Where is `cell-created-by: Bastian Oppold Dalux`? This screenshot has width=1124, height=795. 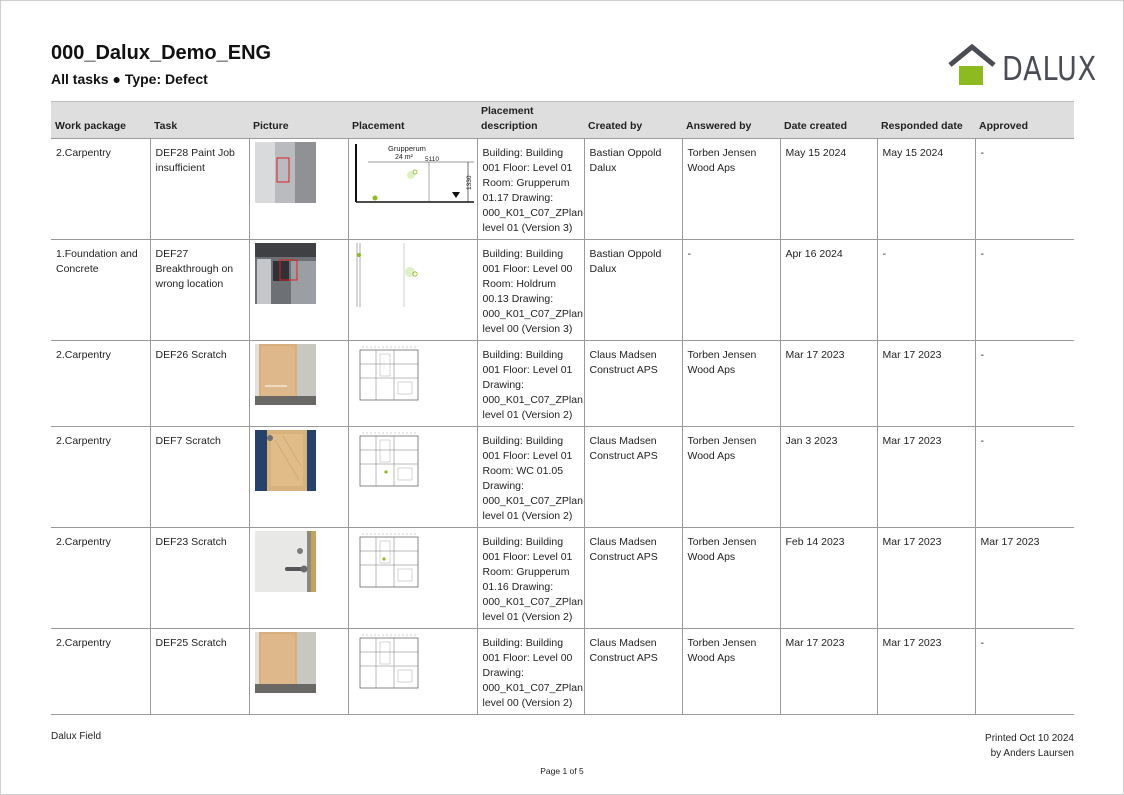
cell-created-by: Bastian Oppold Dalux is located at coordinates (632, 290).